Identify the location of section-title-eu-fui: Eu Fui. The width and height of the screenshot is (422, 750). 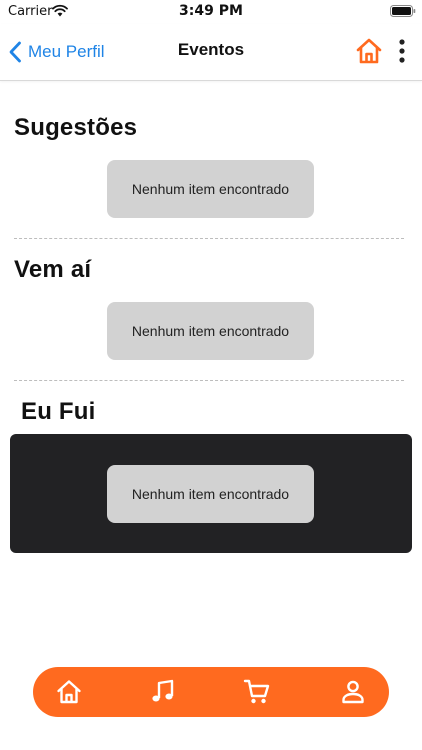
(58, 411).